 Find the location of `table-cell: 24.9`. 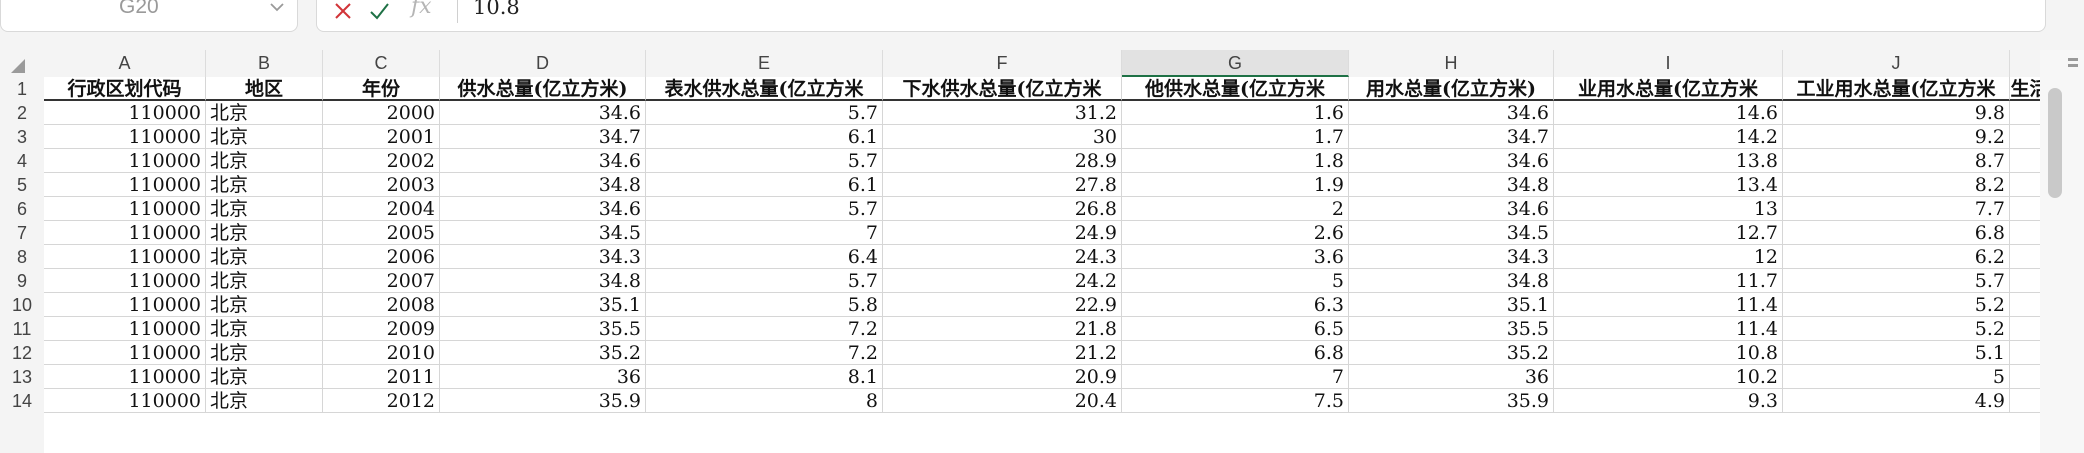

table-cell: 24.9 is located at coordinates (1002, 233).